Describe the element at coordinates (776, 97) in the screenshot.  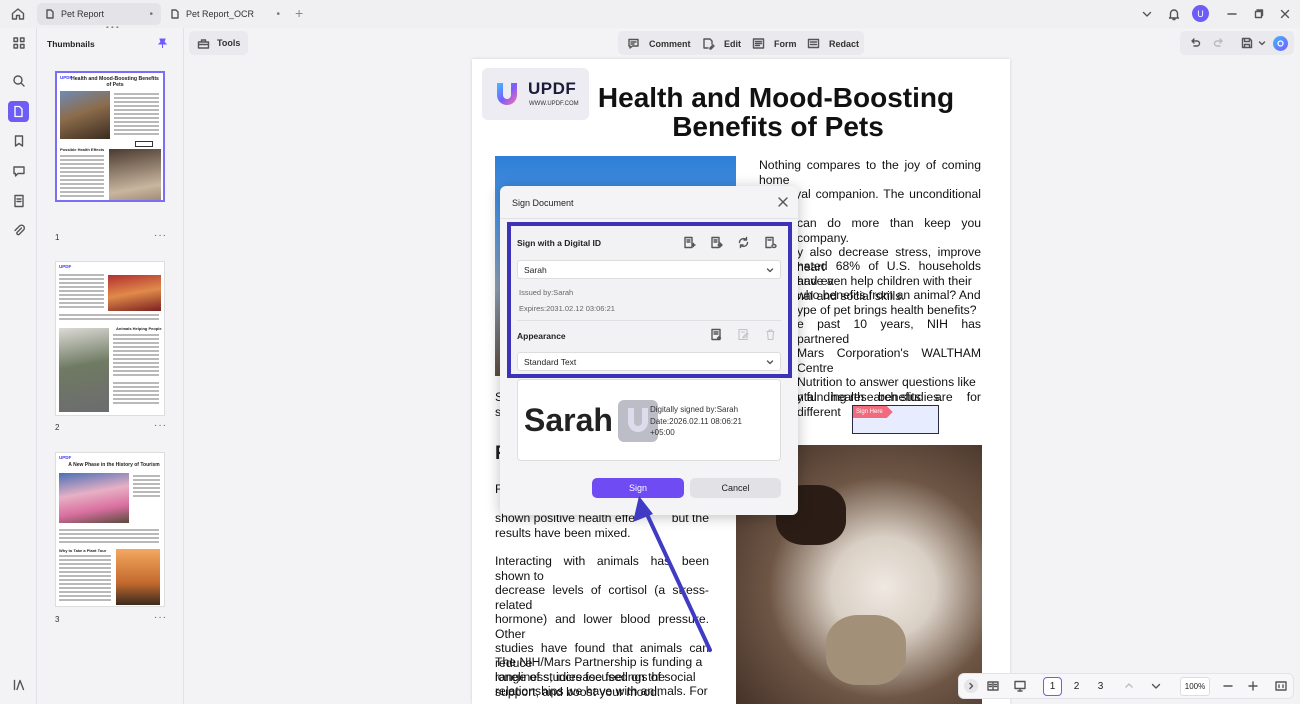
I see `page-title-line-1: Health and Mood-Boosting` at that location.